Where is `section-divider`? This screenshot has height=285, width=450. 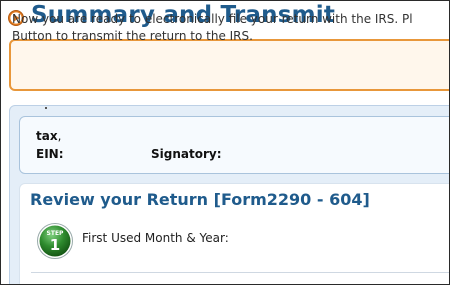
section-divider is located at coordinates (240, 272).